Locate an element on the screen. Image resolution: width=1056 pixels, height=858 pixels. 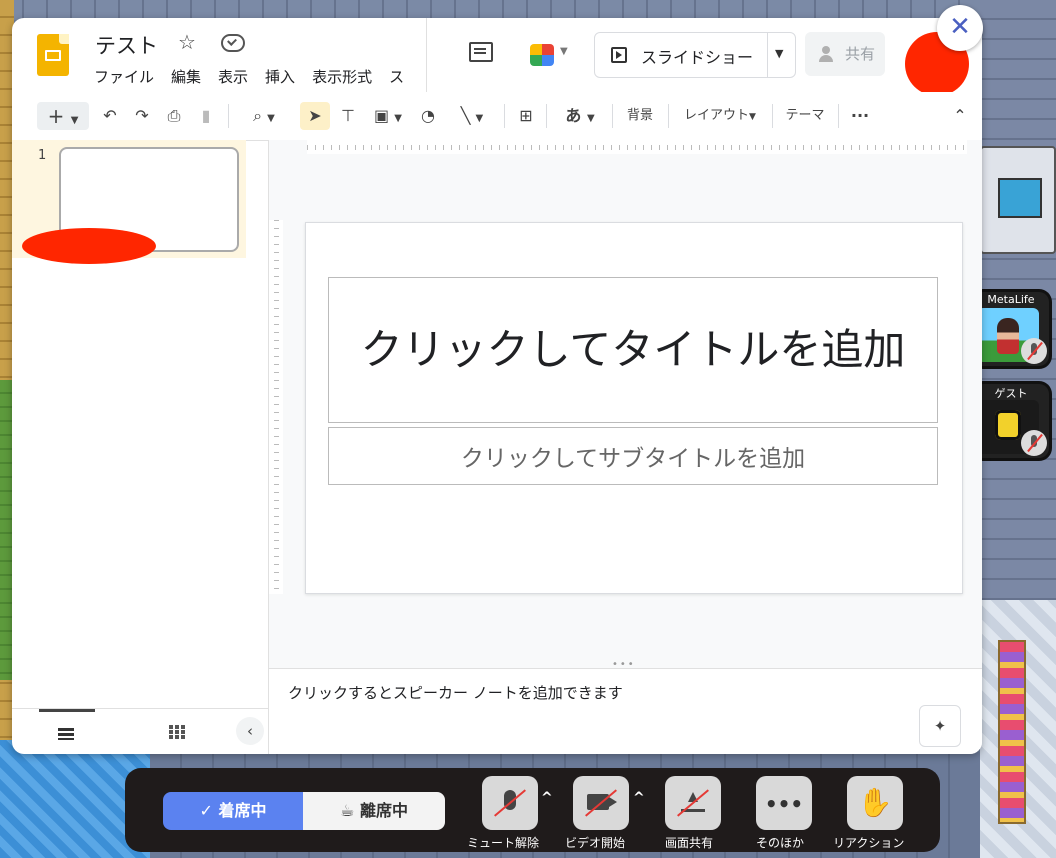
grid-view-icon is located at coordinates (177, 732).